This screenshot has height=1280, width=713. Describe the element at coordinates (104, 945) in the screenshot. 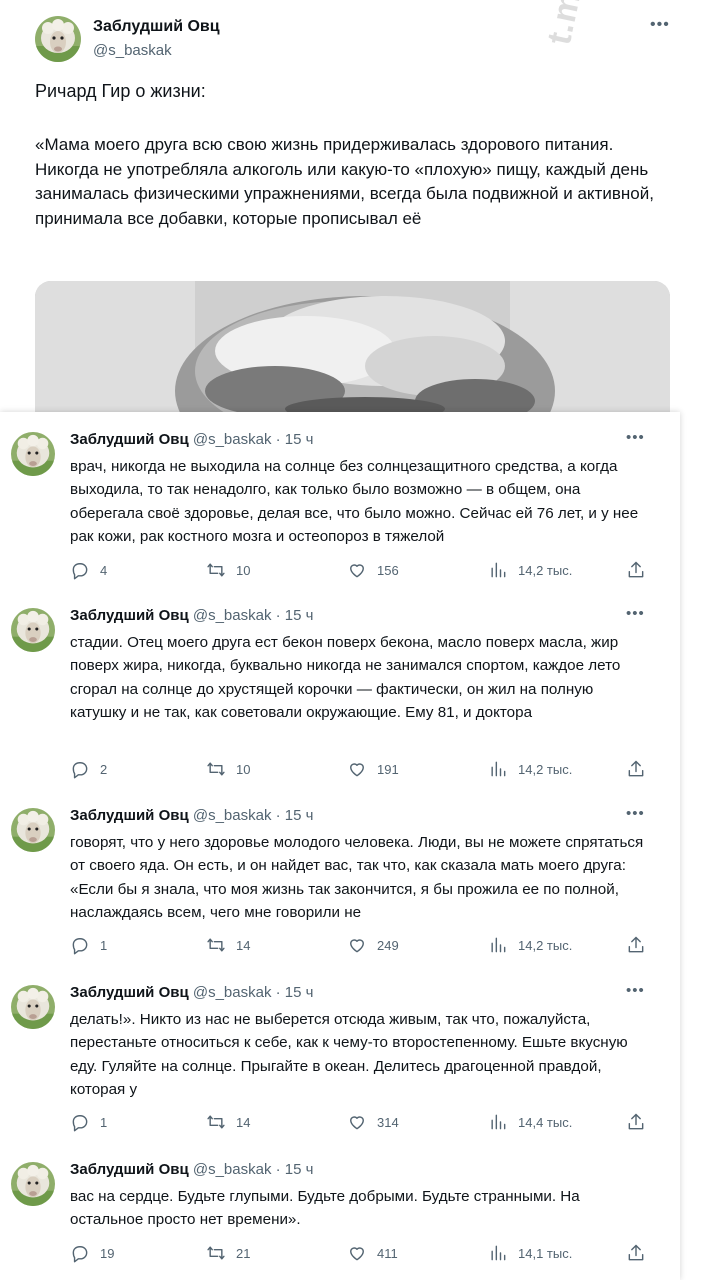

I see `reply-count: 1` at that location.